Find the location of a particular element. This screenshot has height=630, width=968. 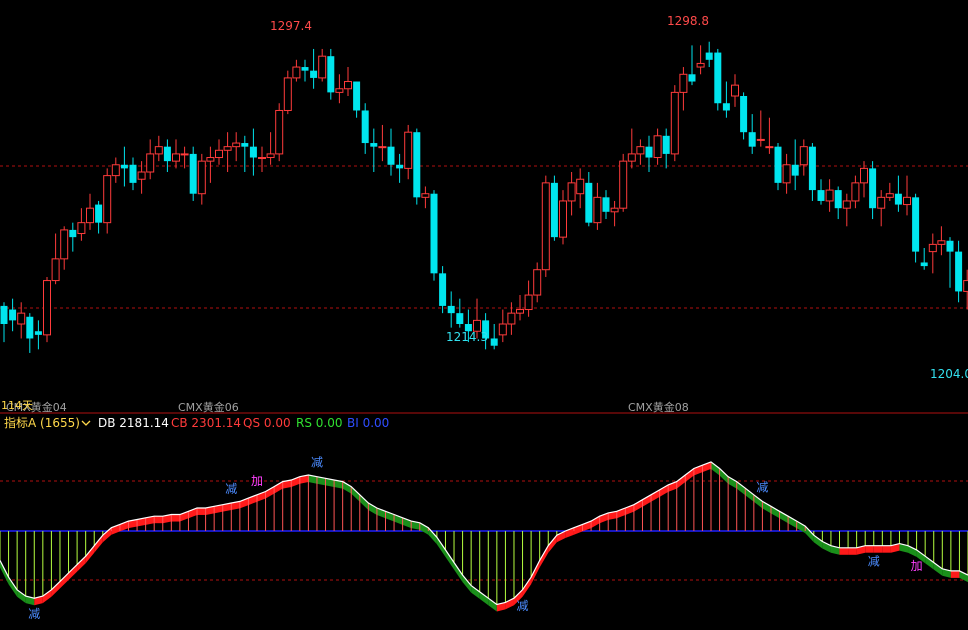

low2-price-label: 1204.0 is located at coordinates (949, 374).